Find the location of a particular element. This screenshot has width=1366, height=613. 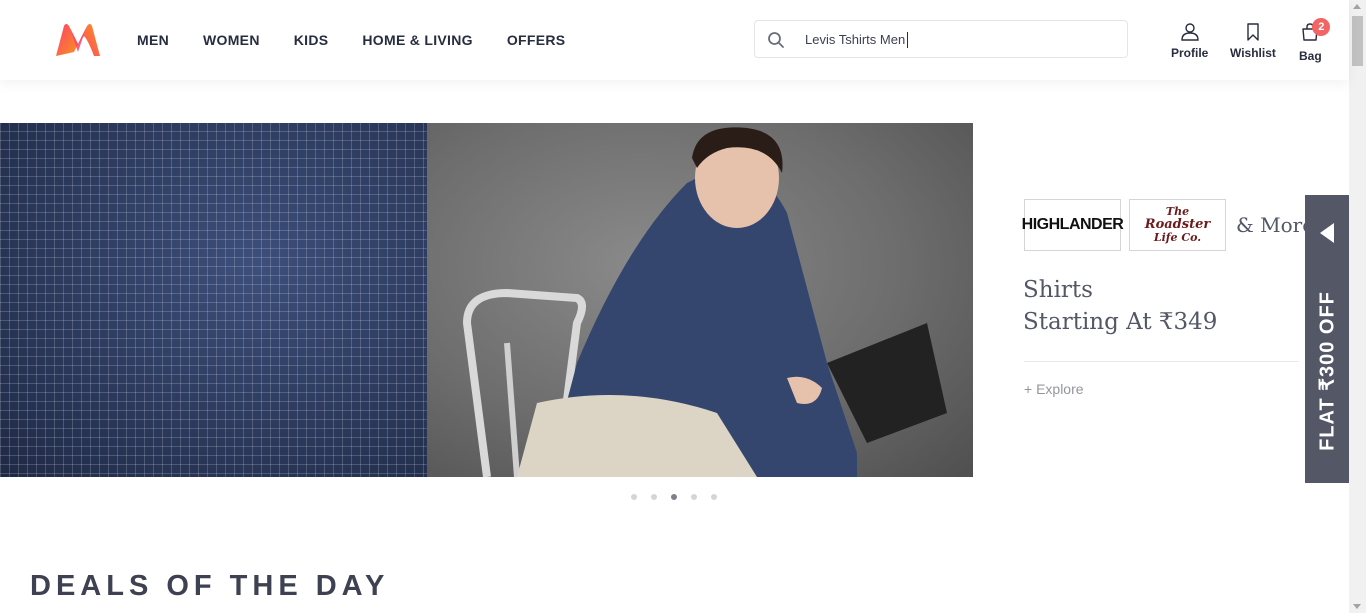

profile-label: Profile is located at coordinates (1190, 53).